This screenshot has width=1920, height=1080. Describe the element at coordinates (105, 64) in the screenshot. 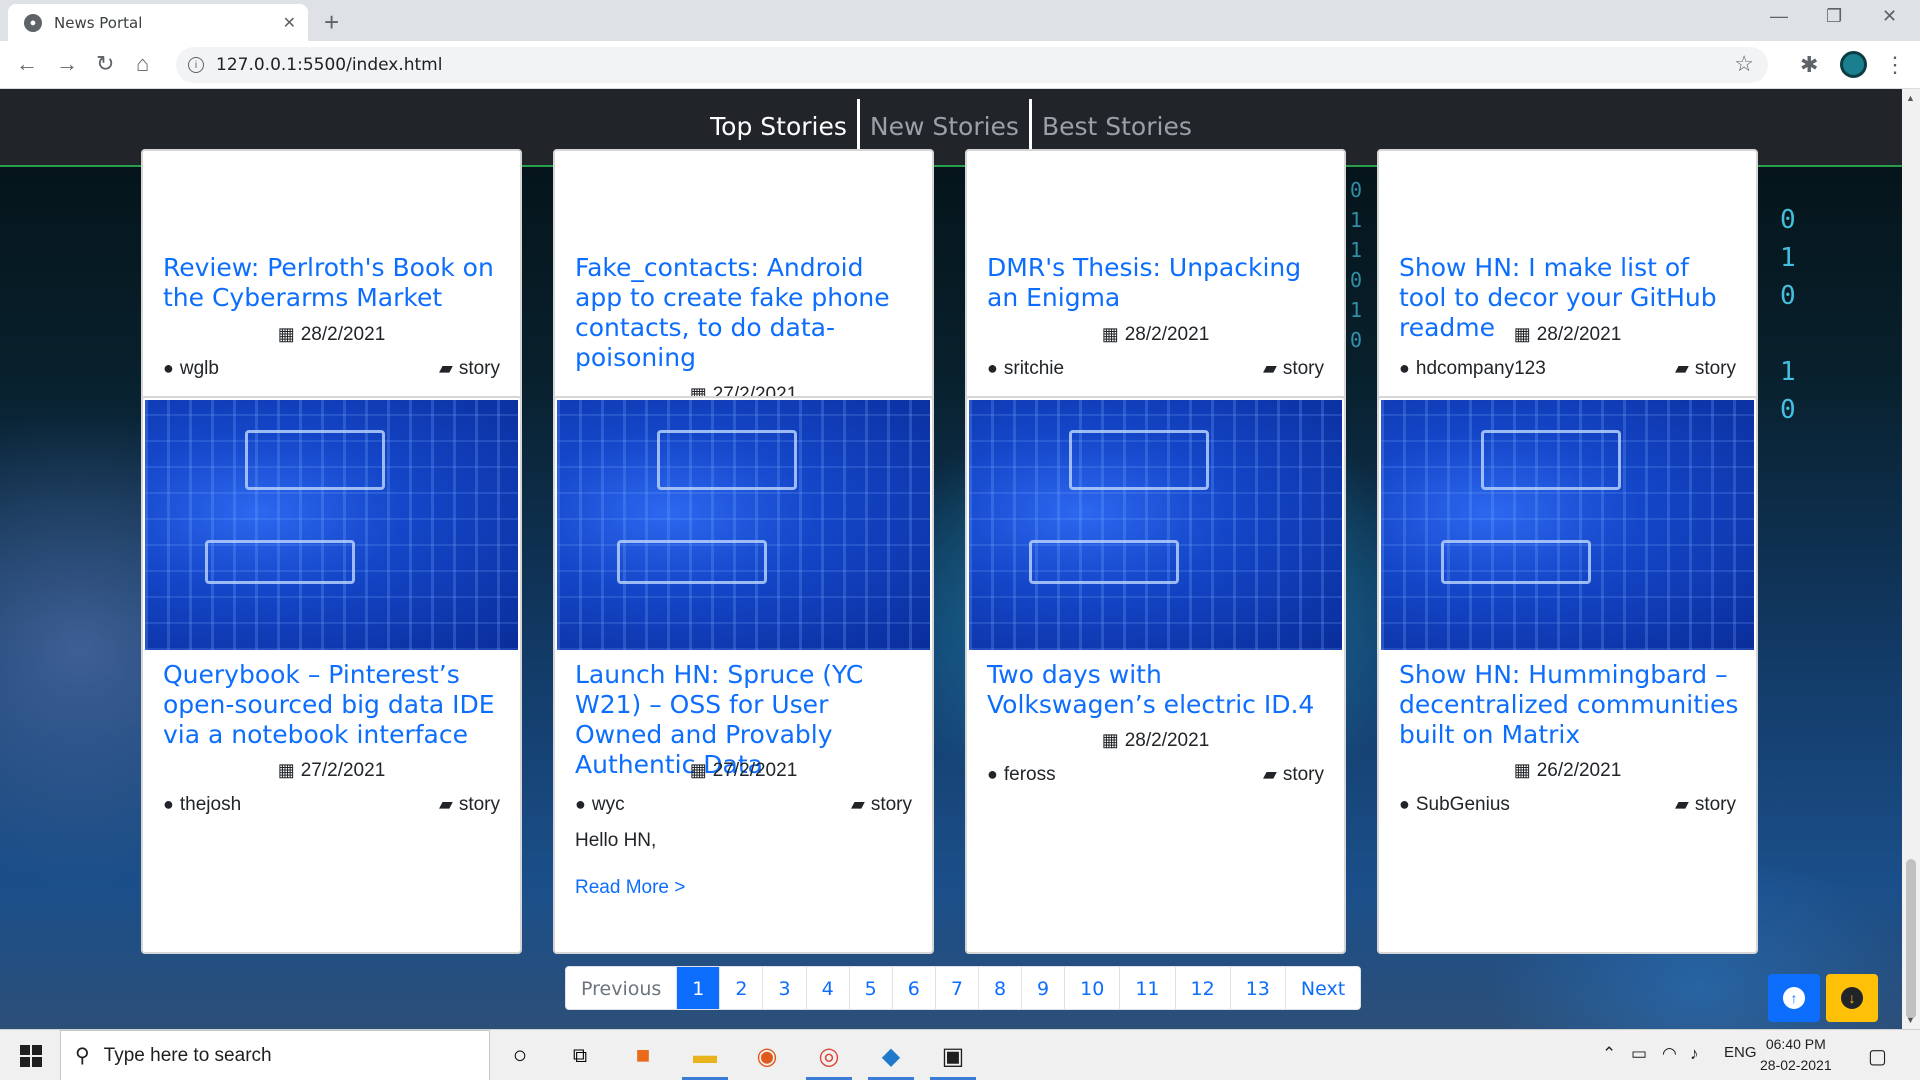

I see `reload-icon: ↻` at that location.